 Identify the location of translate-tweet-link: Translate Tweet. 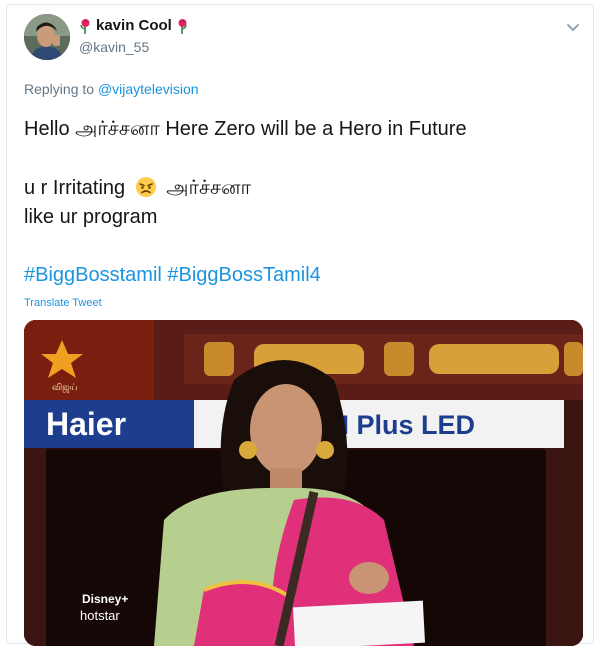
(63, 303).